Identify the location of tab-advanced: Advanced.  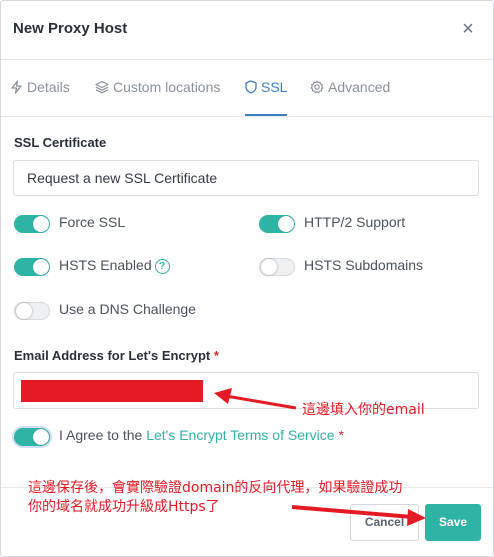
(350, 87).